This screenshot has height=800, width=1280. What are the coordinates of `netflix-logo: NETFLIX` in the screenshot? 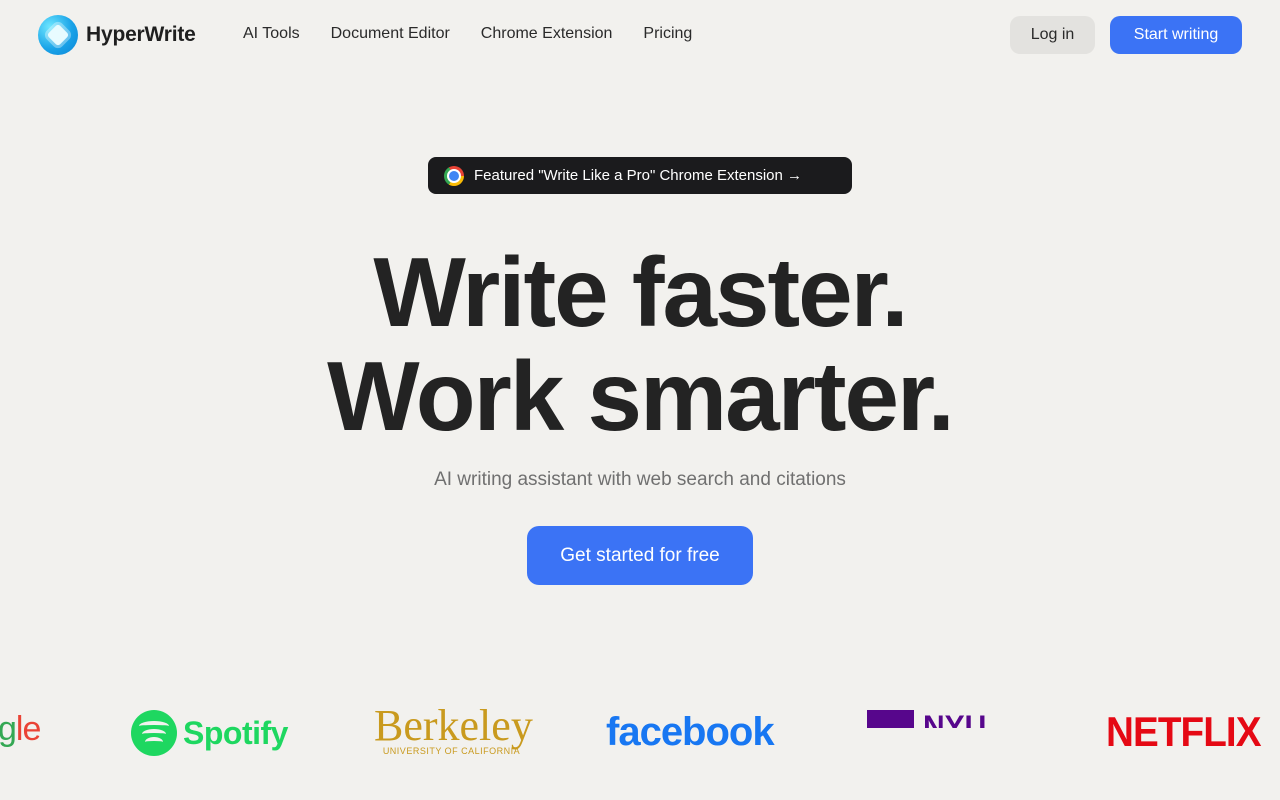 It's located at (1183, 731).